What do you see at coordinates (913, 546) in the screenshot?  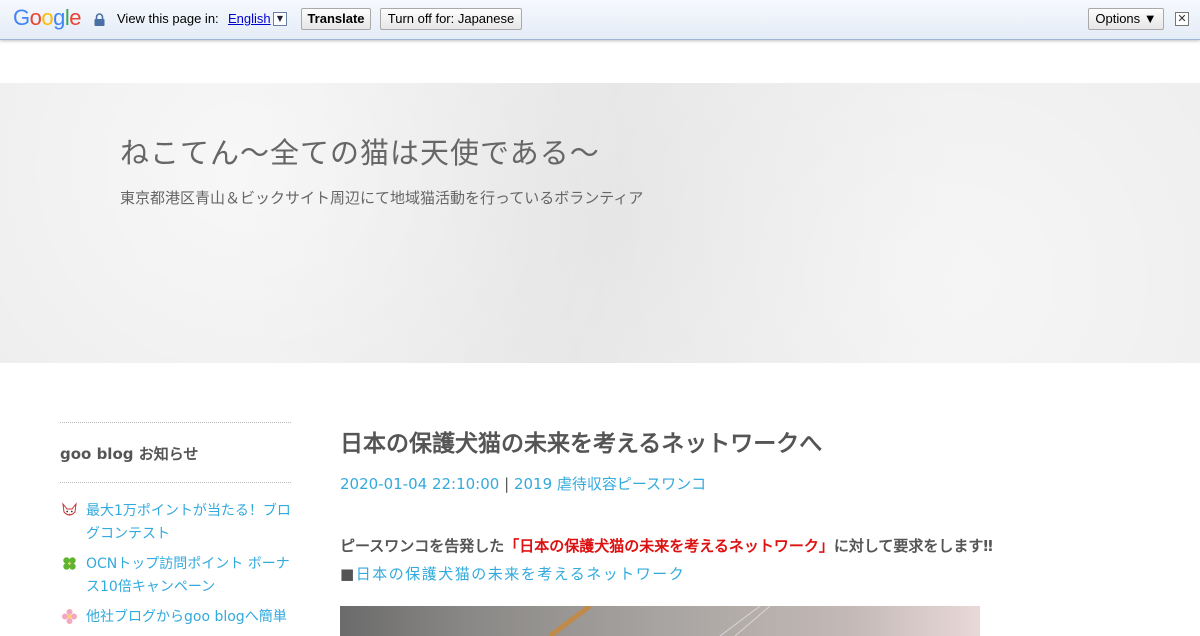 I see `lead-text-end: に対して要求をします‼` at bounding box center [913, 546].